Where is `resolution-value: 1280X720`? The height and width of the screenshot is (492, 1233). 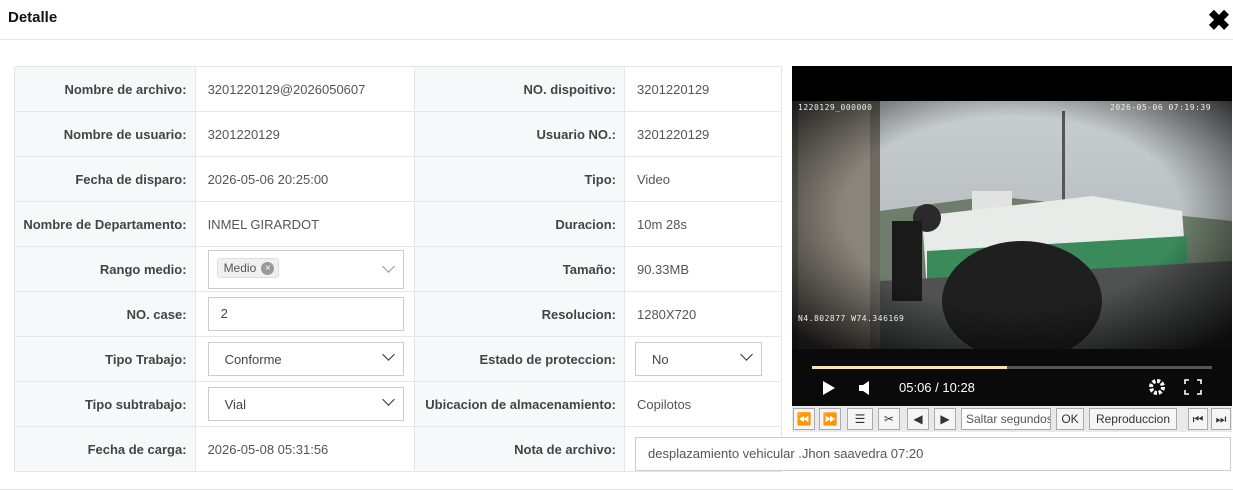 resolution-value: 1280X720 is located at coordinates (703, 314).